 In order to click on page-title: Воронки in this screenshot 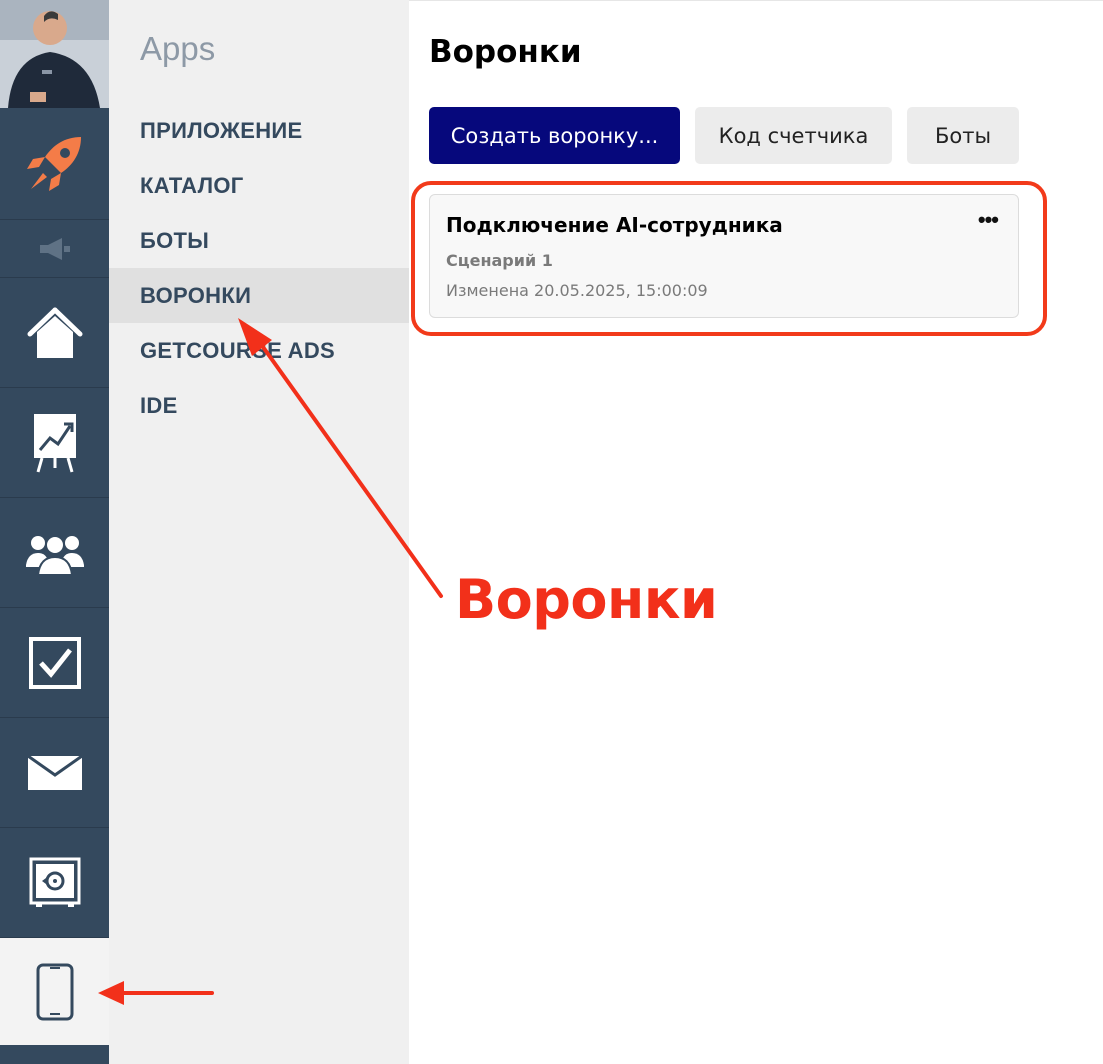, I will do `click(505, 52)`.